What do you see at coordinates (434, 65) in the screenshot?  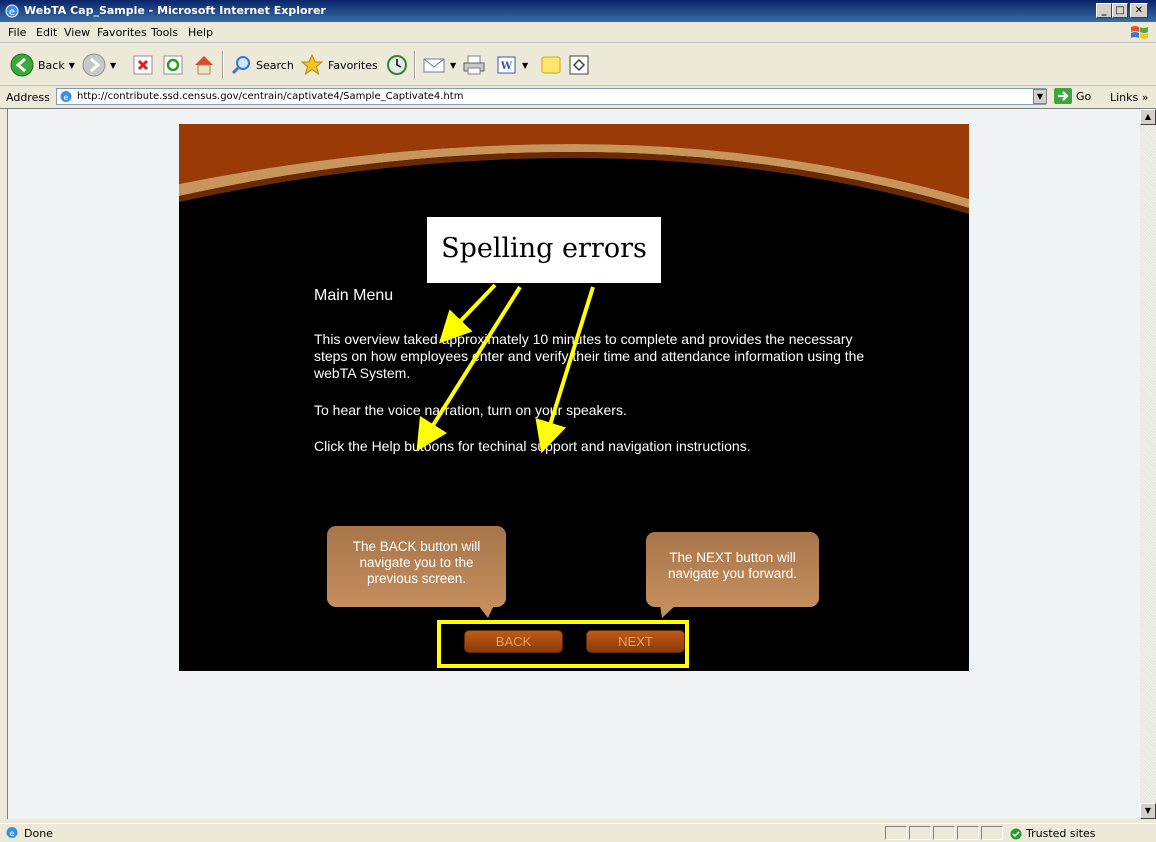 I see `mail-icon` at bounding box center [434, 65].